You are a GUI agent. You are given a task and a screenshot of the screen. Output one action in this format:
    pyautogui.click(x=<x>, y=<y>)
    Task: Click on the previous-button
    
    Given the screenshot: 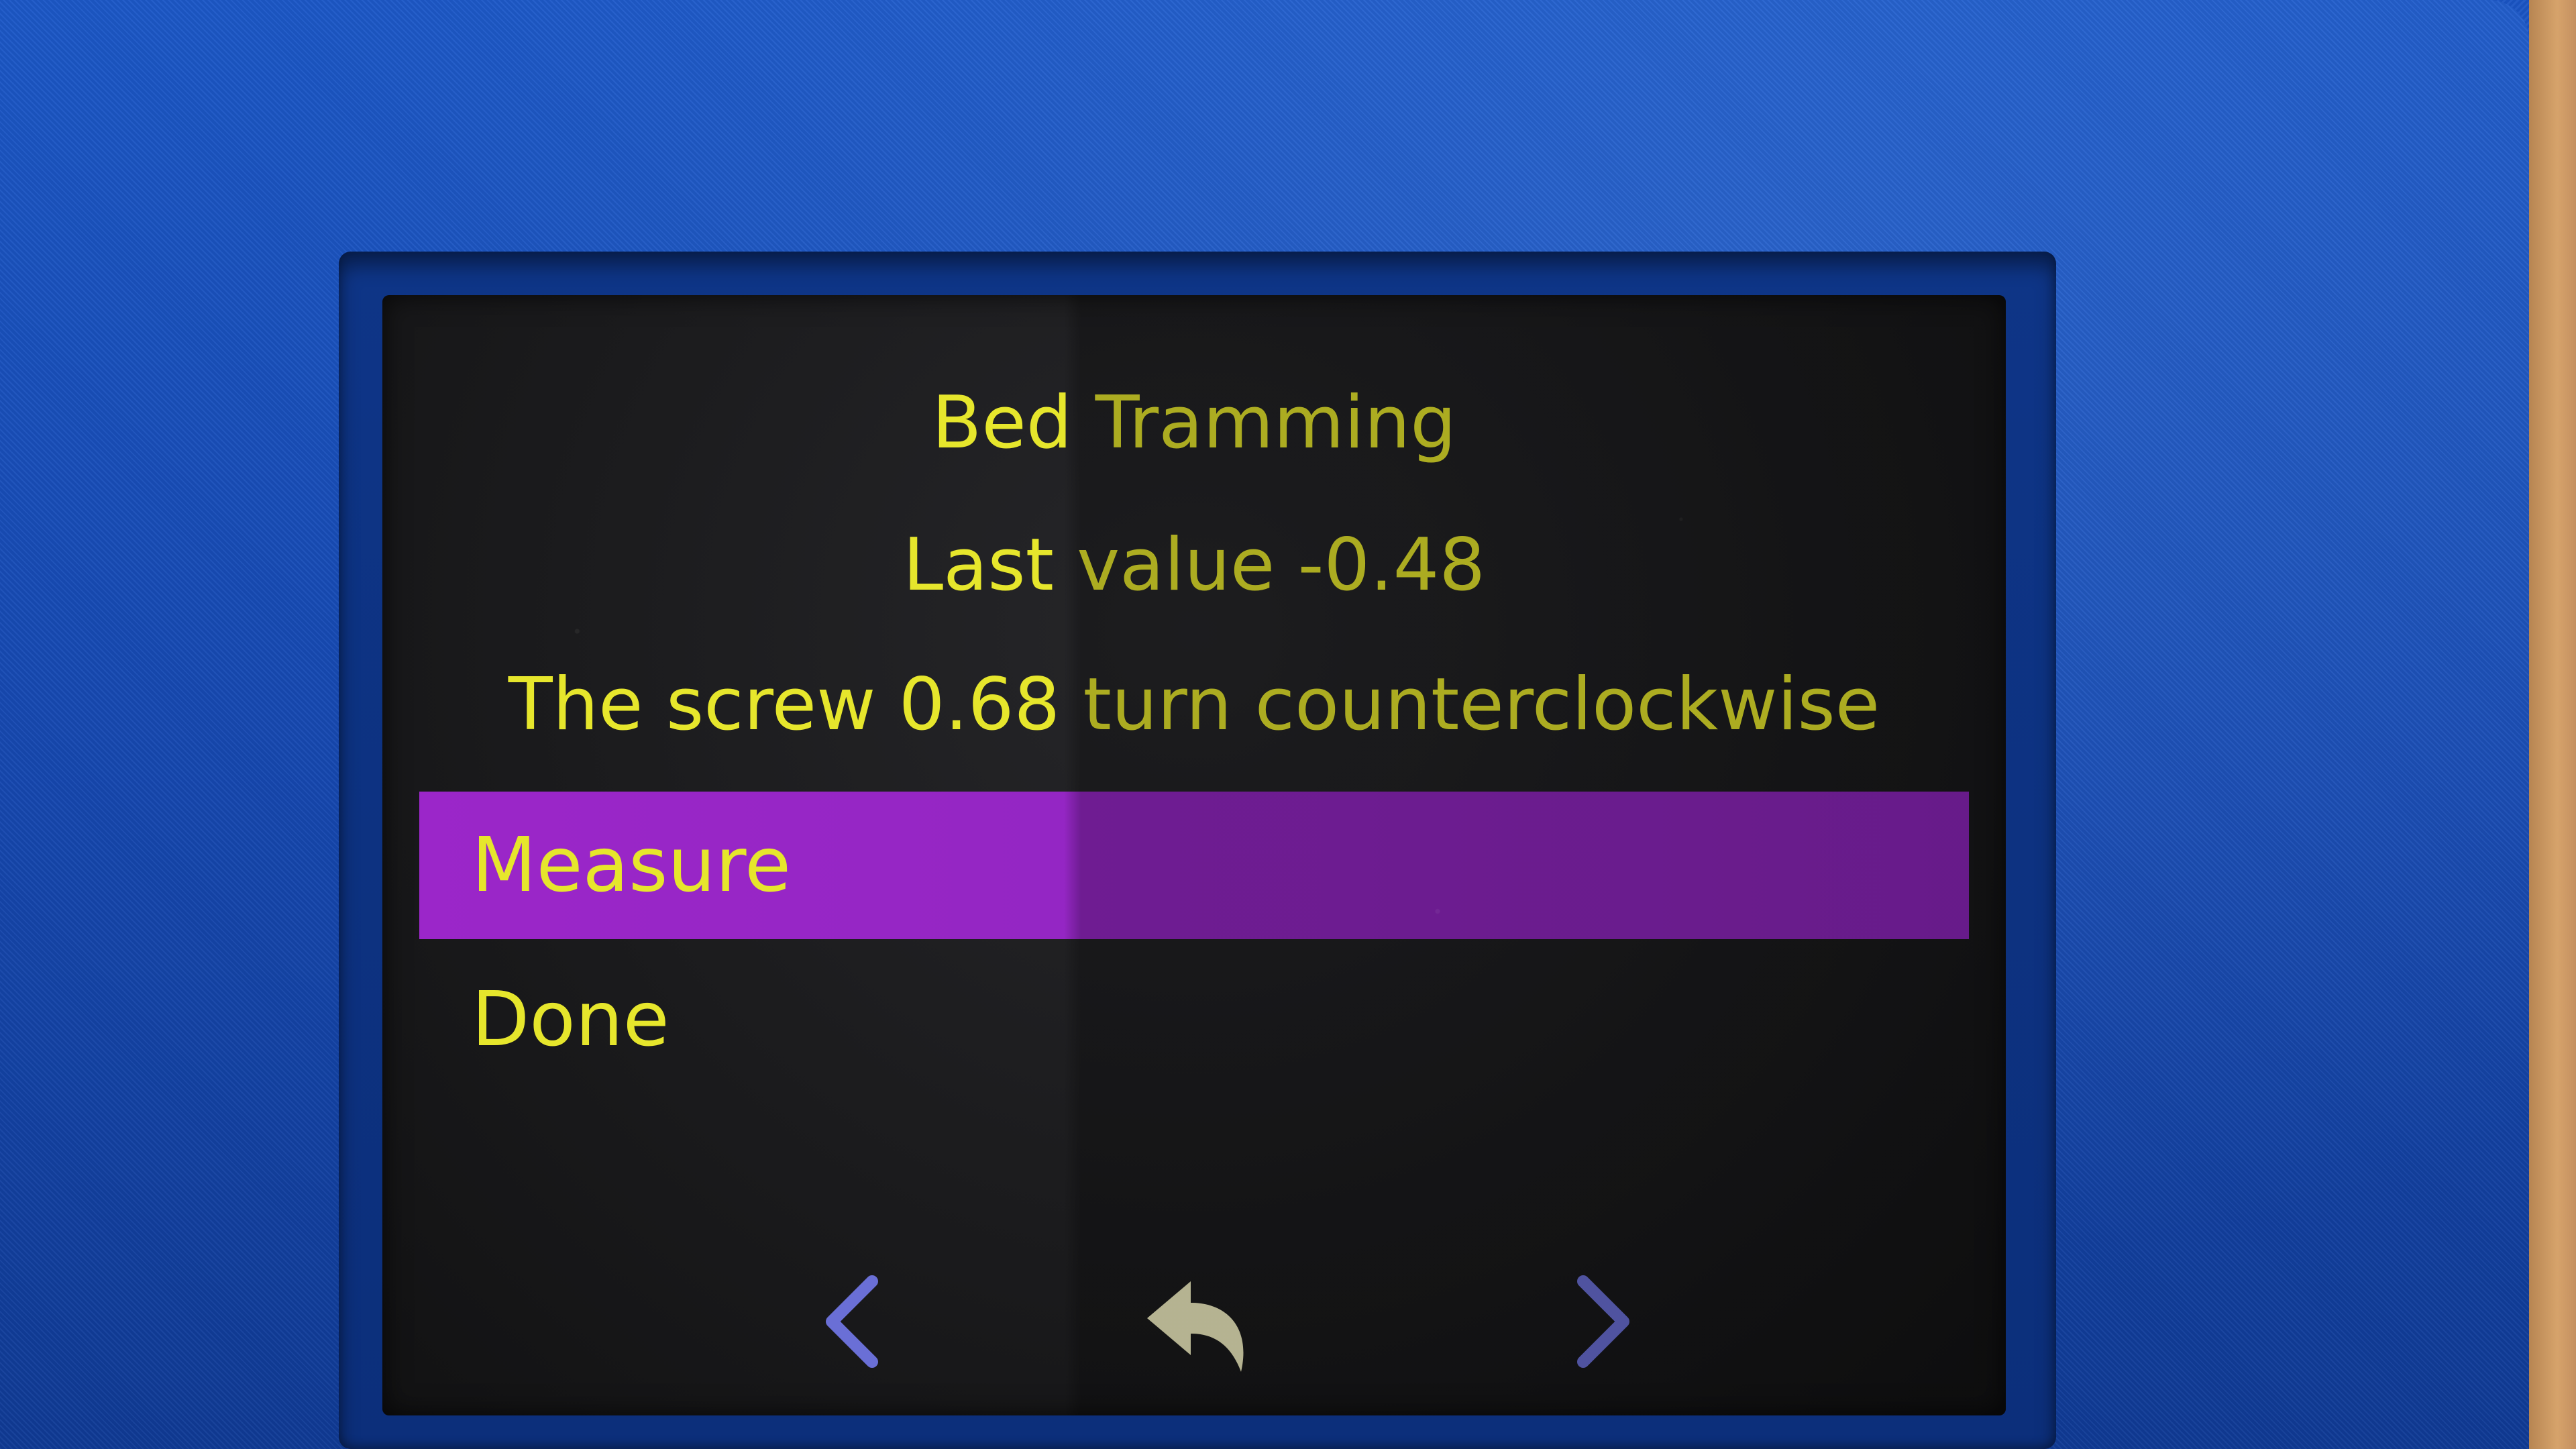 What is the action you would take?
    pyautogui.click(x=852, y=1321)
    